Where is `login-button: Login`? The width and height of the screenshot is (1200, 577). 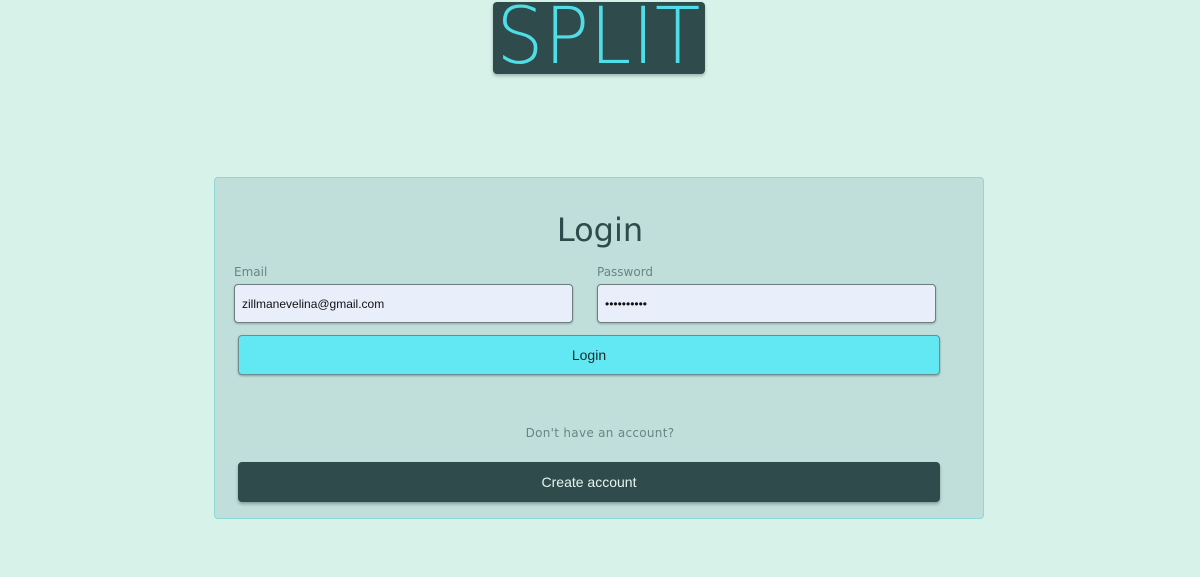
login-button: Login is located at coordinates (589, 355).